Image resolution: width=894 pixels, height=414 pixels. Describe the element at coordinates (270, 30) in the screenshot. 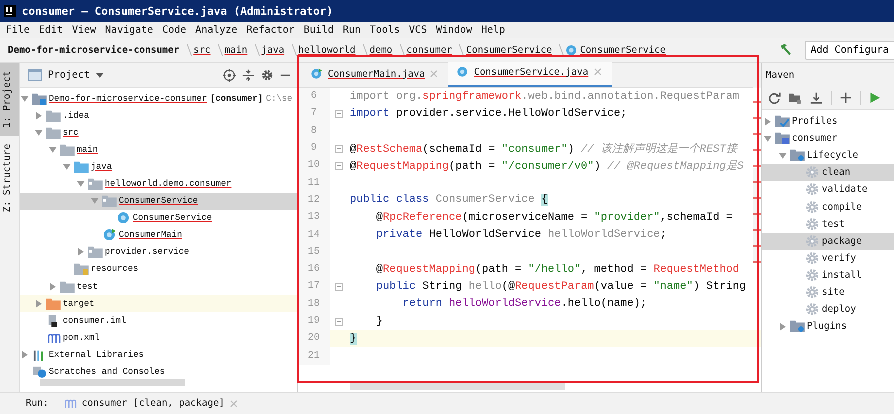

I see `menu-item: Refactor` at that location.